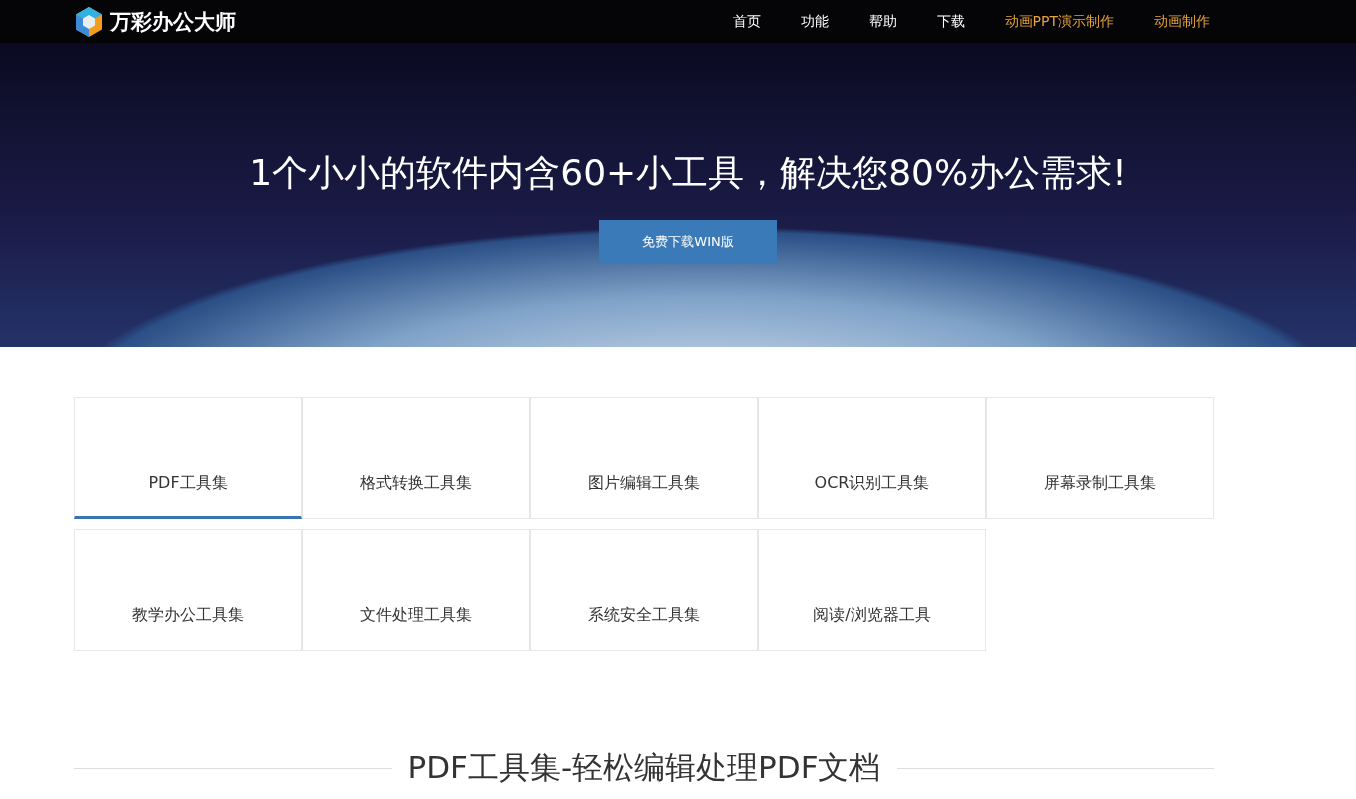 The width and height of the screenshot is (1356, 799). What do you see at coordinates (872, 458) in the screenshot?
I see `category-tab: OCR识别工具集` at bounding box center [872, 458].